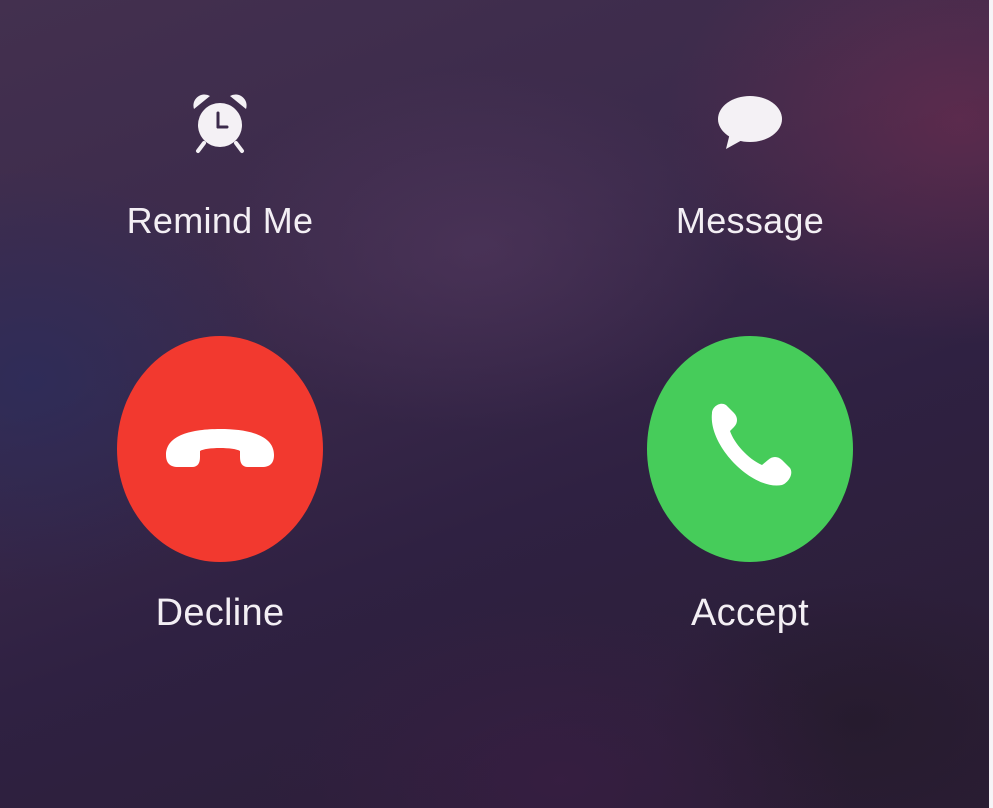 Image resolution: width=993 pixels, height=808 pixels. I want to click on message-button: Message, so click(750, 165).